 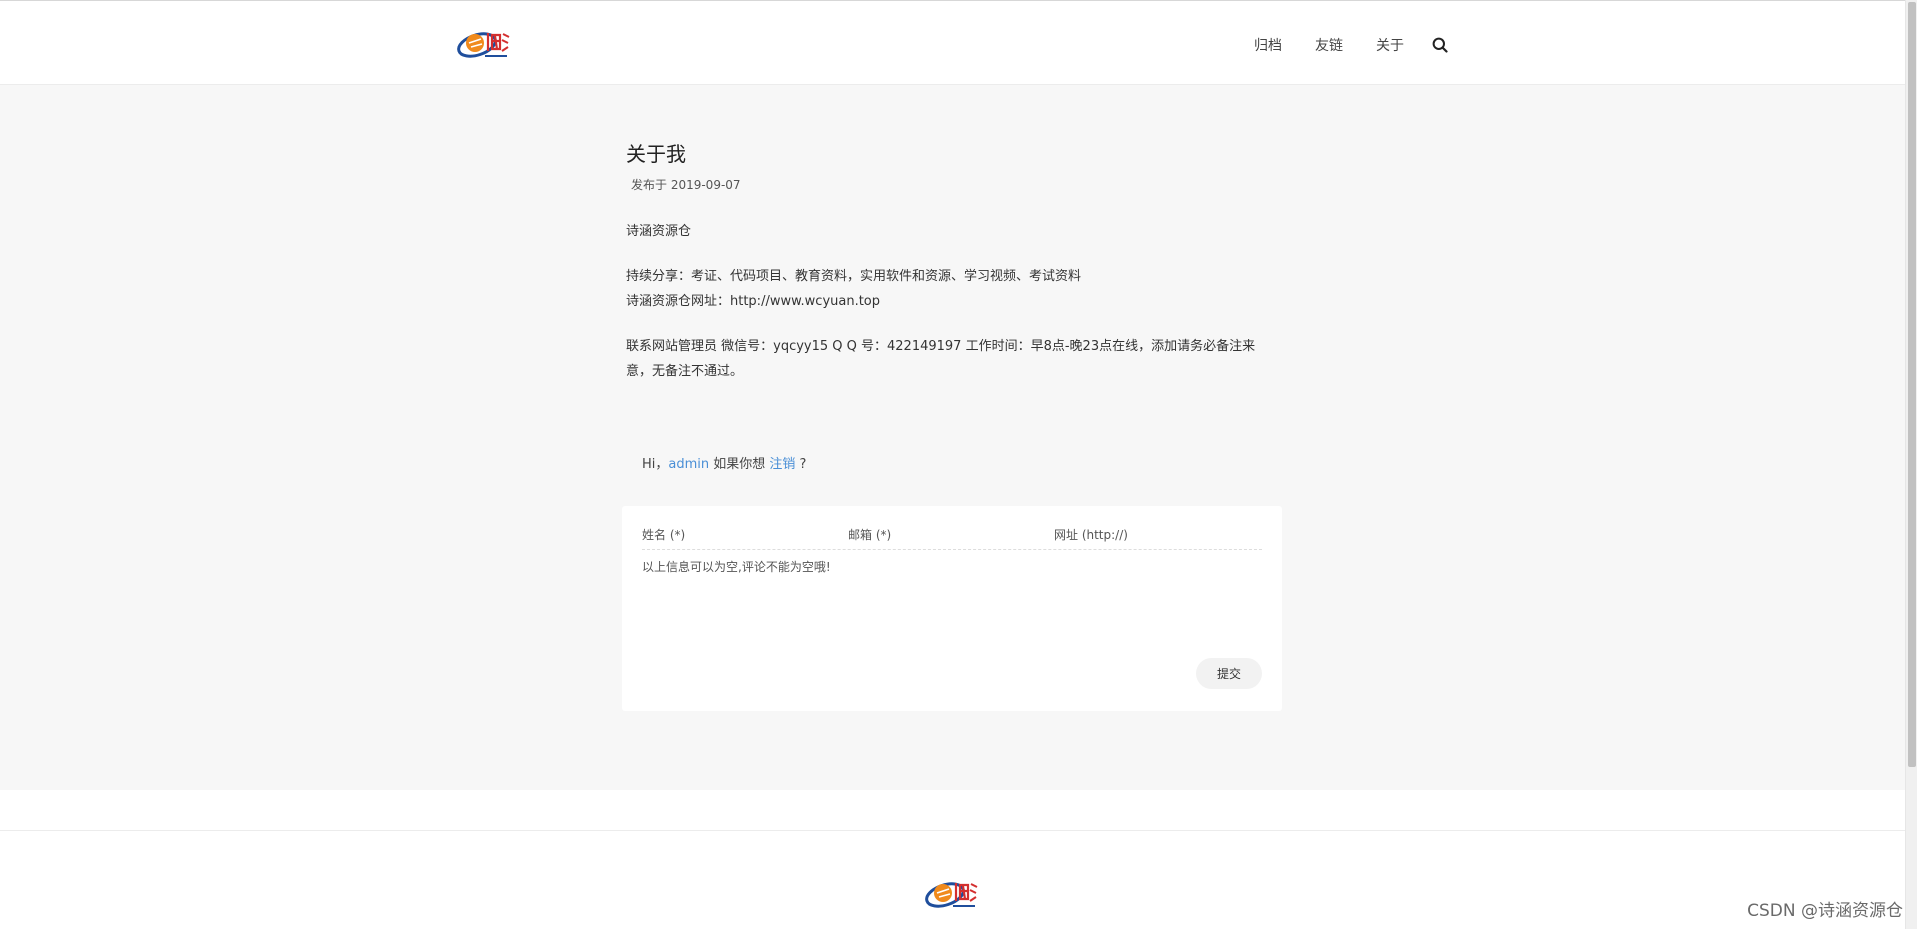 I want to click on footer-divider, so click(x=952, y=830).